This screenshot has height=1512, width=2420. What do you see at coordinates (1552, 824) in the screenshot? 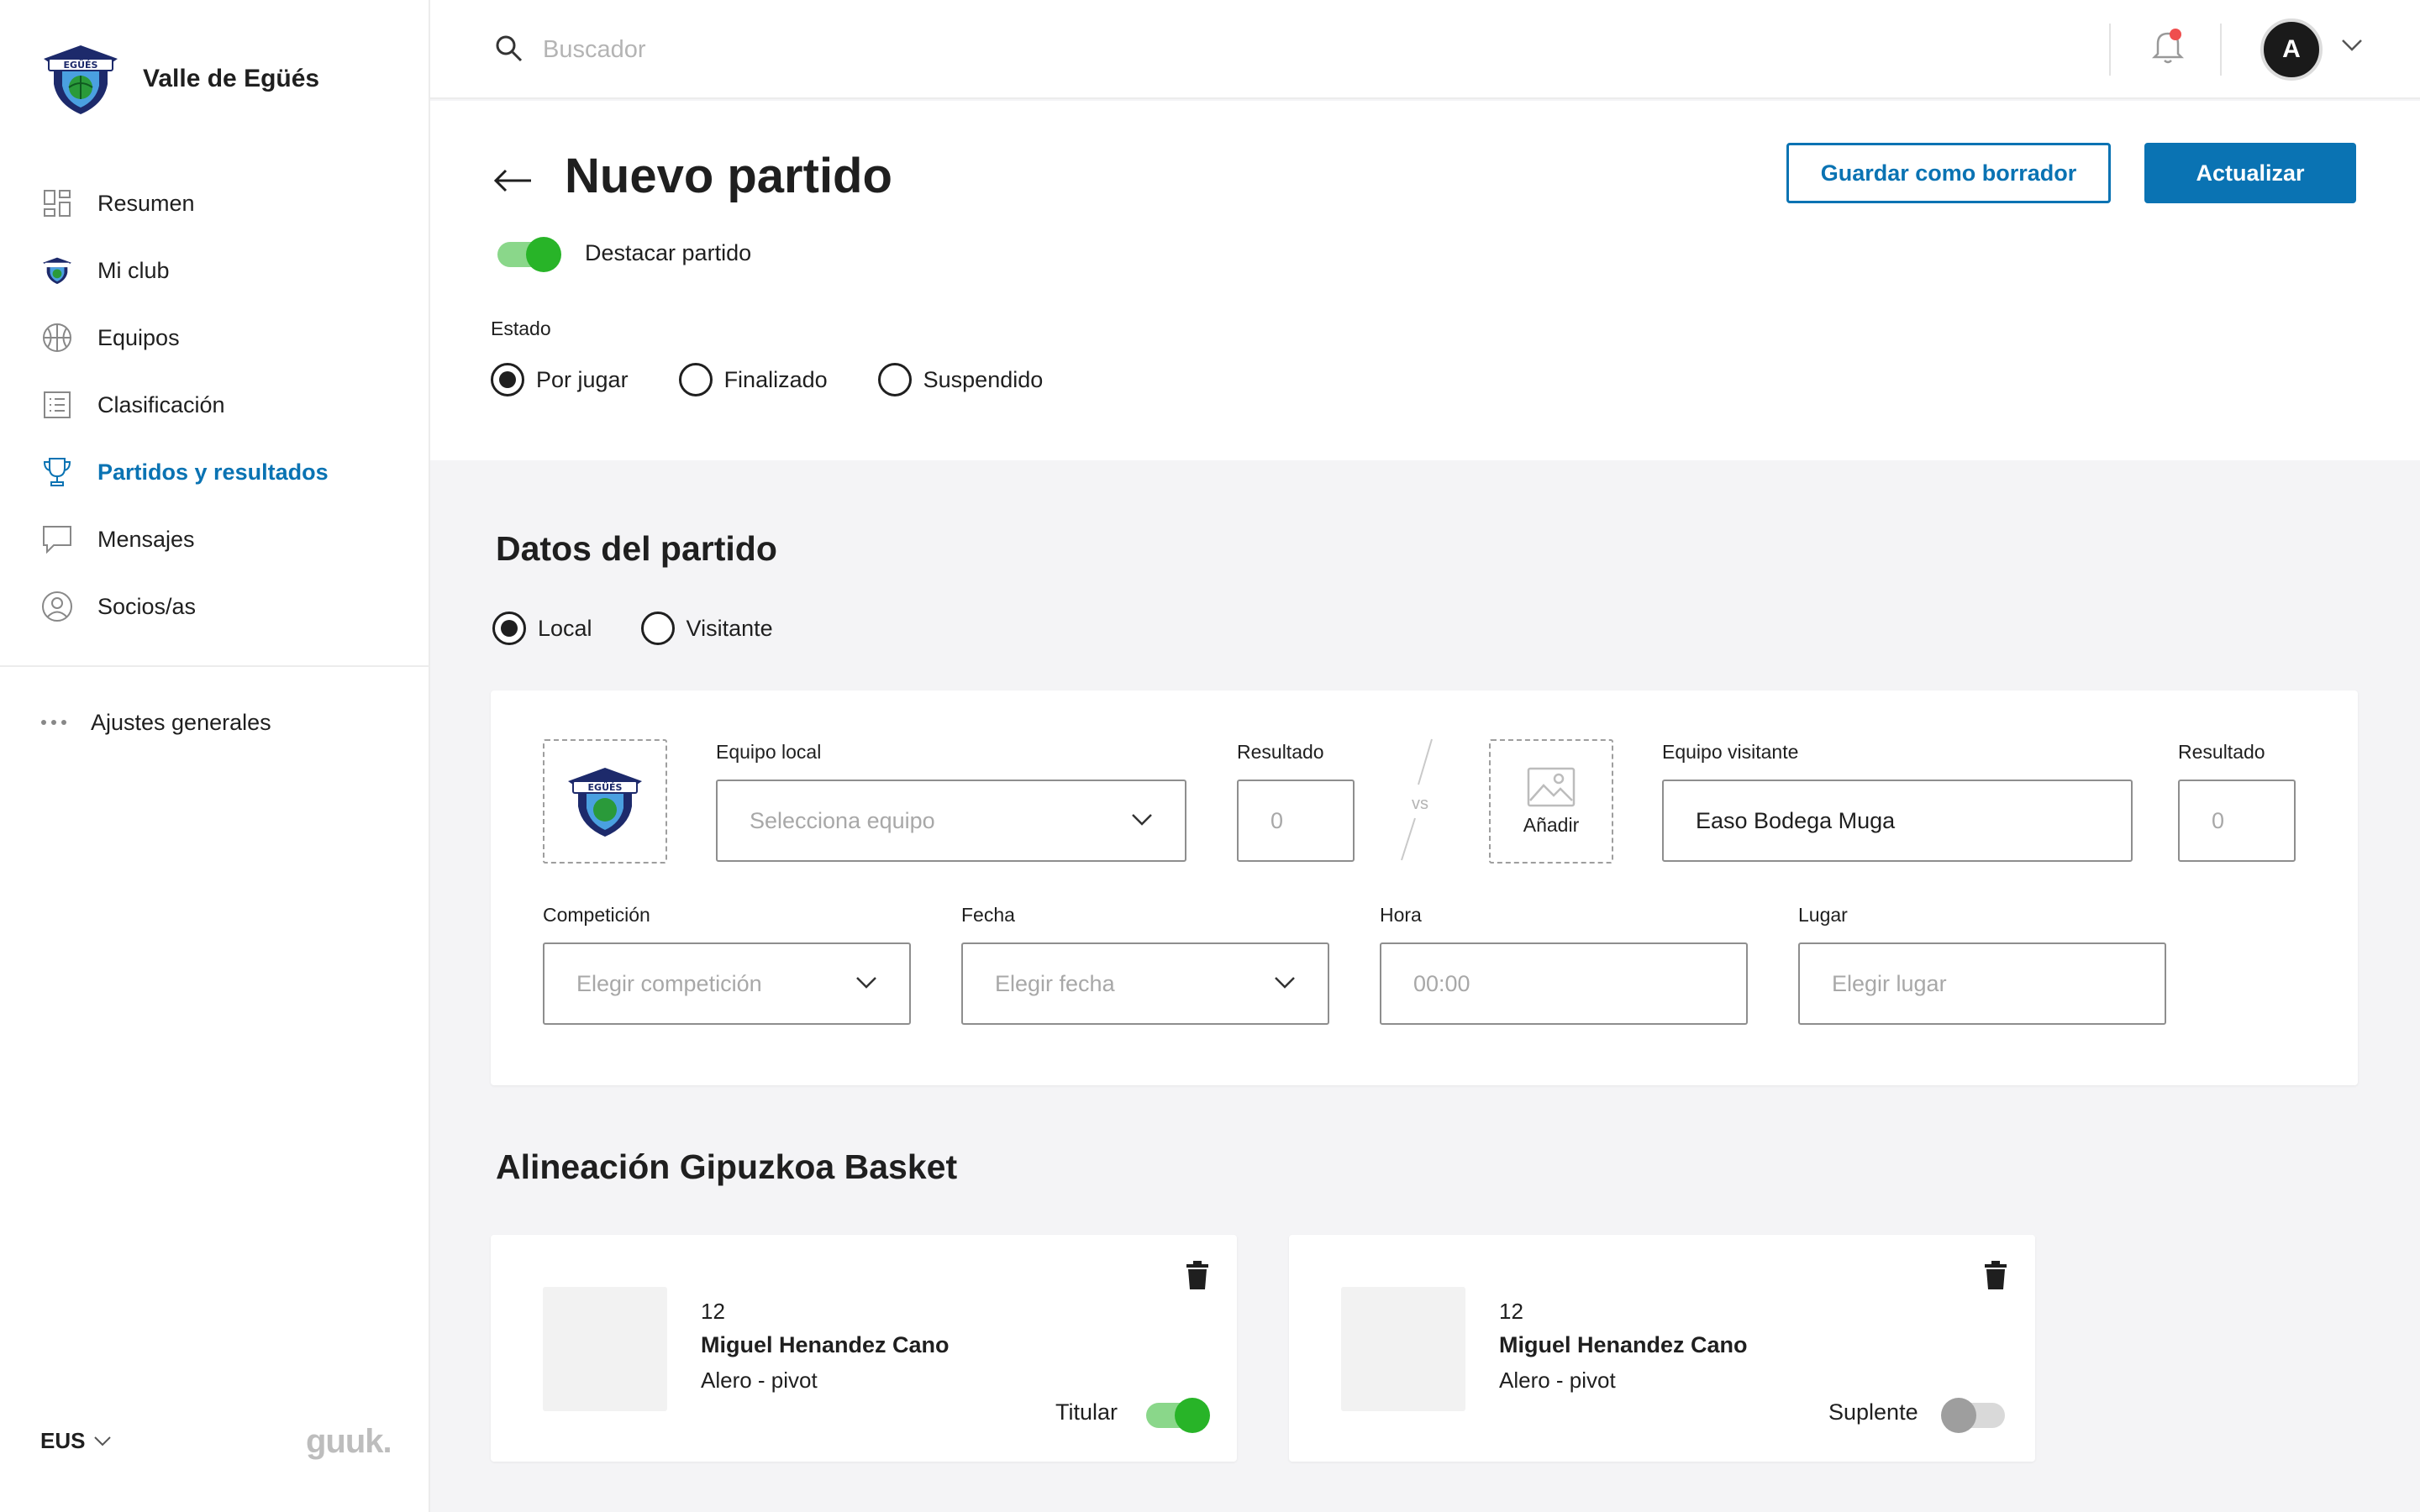
I see `add-logo-label: Añadir` at bounding box center [1552, 824].